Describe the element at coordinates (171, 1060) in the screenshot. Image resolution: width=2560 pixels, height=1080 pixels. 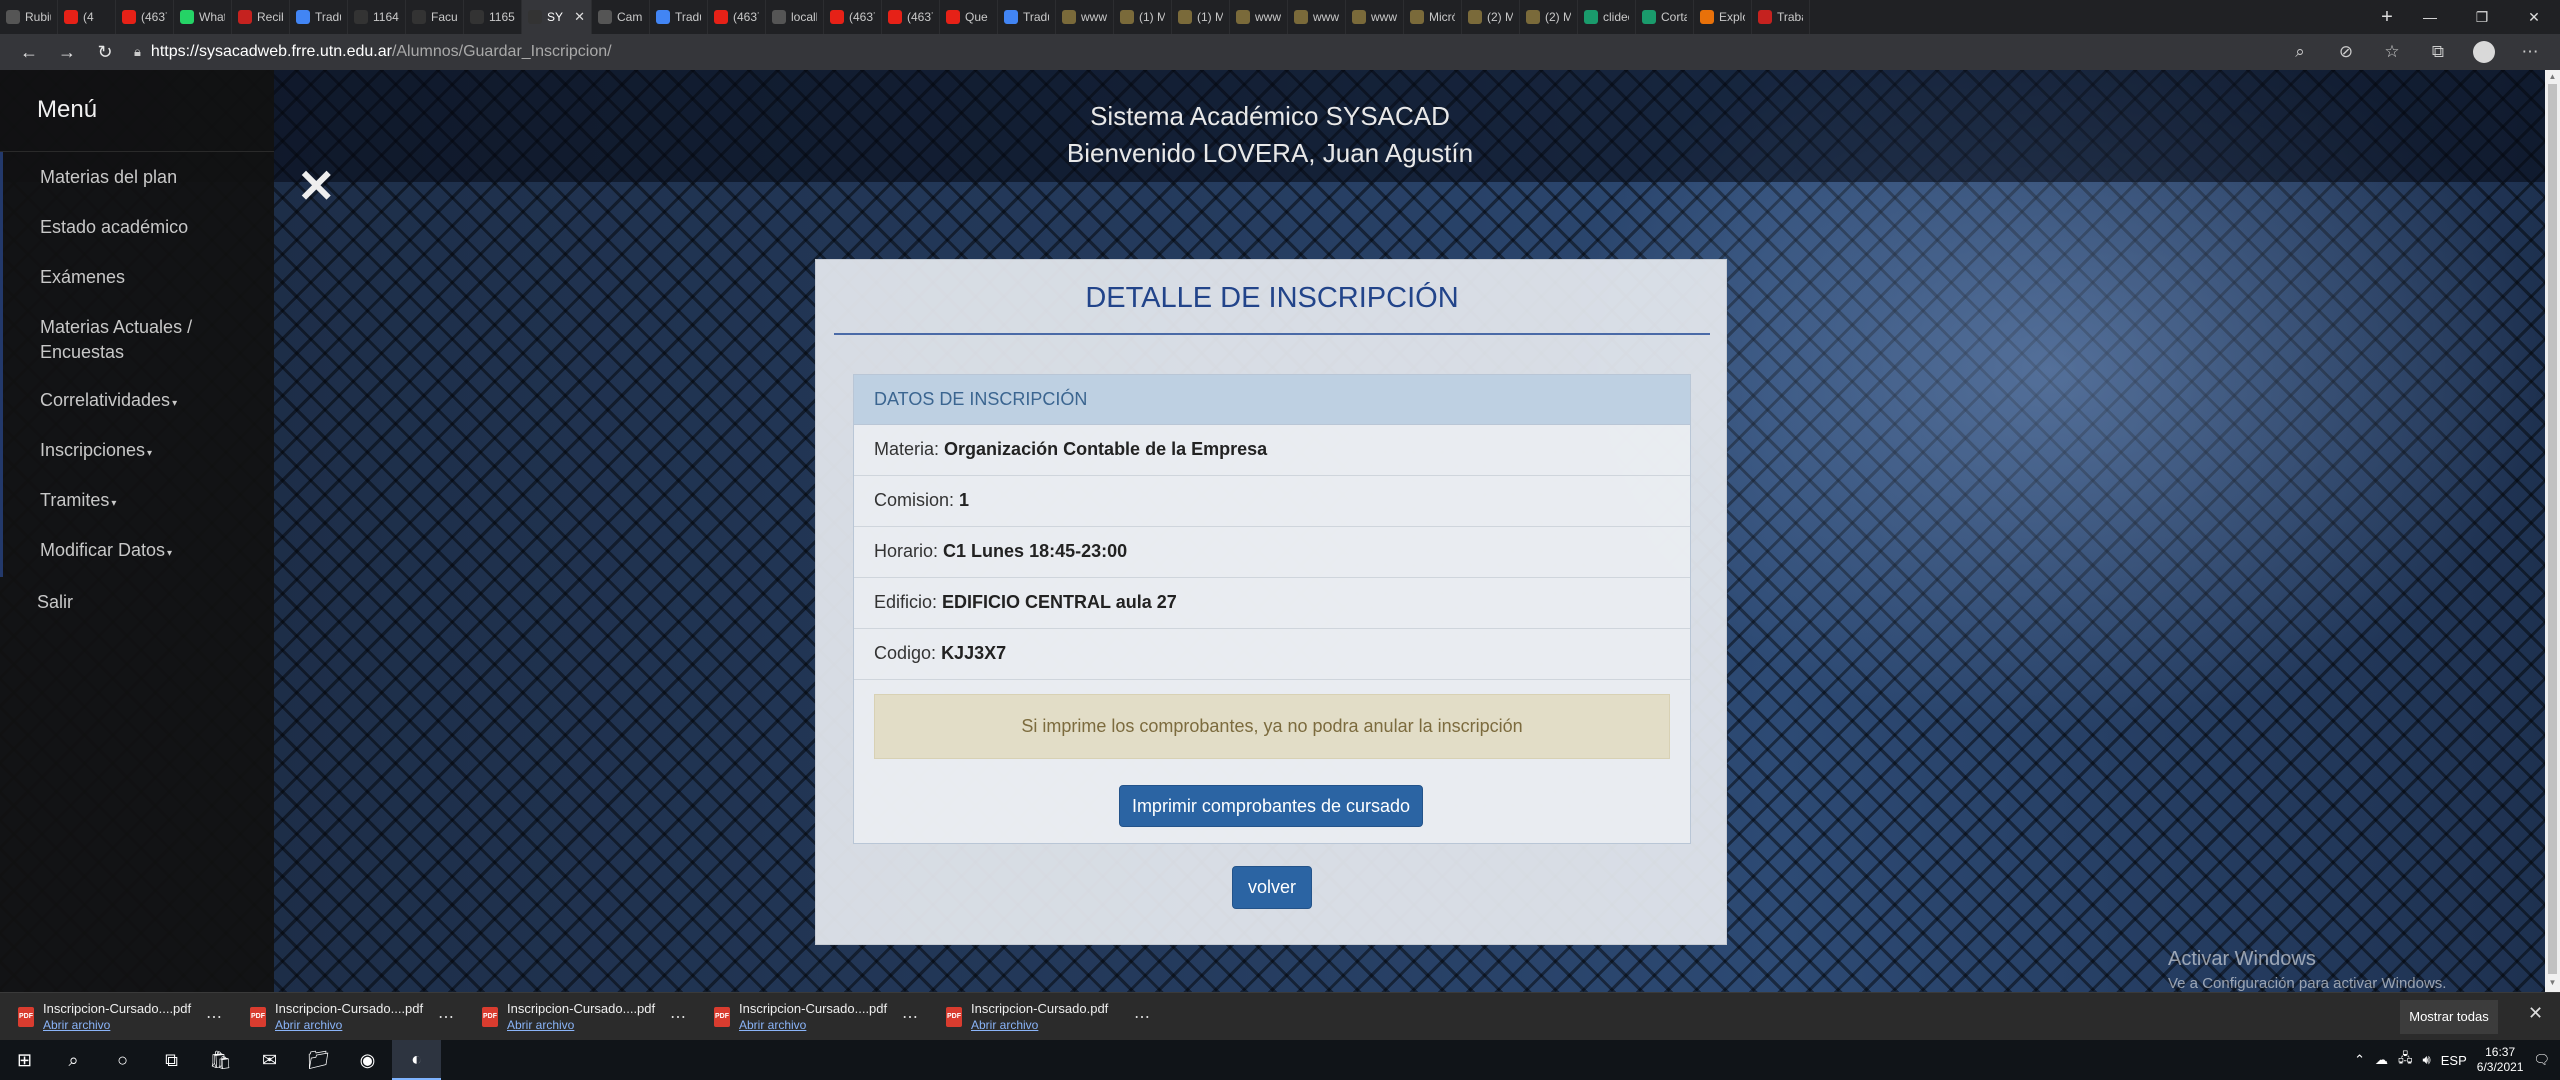
I see `task-view-icon: ⧉` at that location.